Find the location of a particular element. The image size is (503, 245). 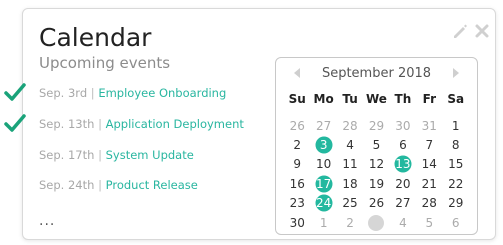

calendar-day: 14 is located at coordinates (429, 164).